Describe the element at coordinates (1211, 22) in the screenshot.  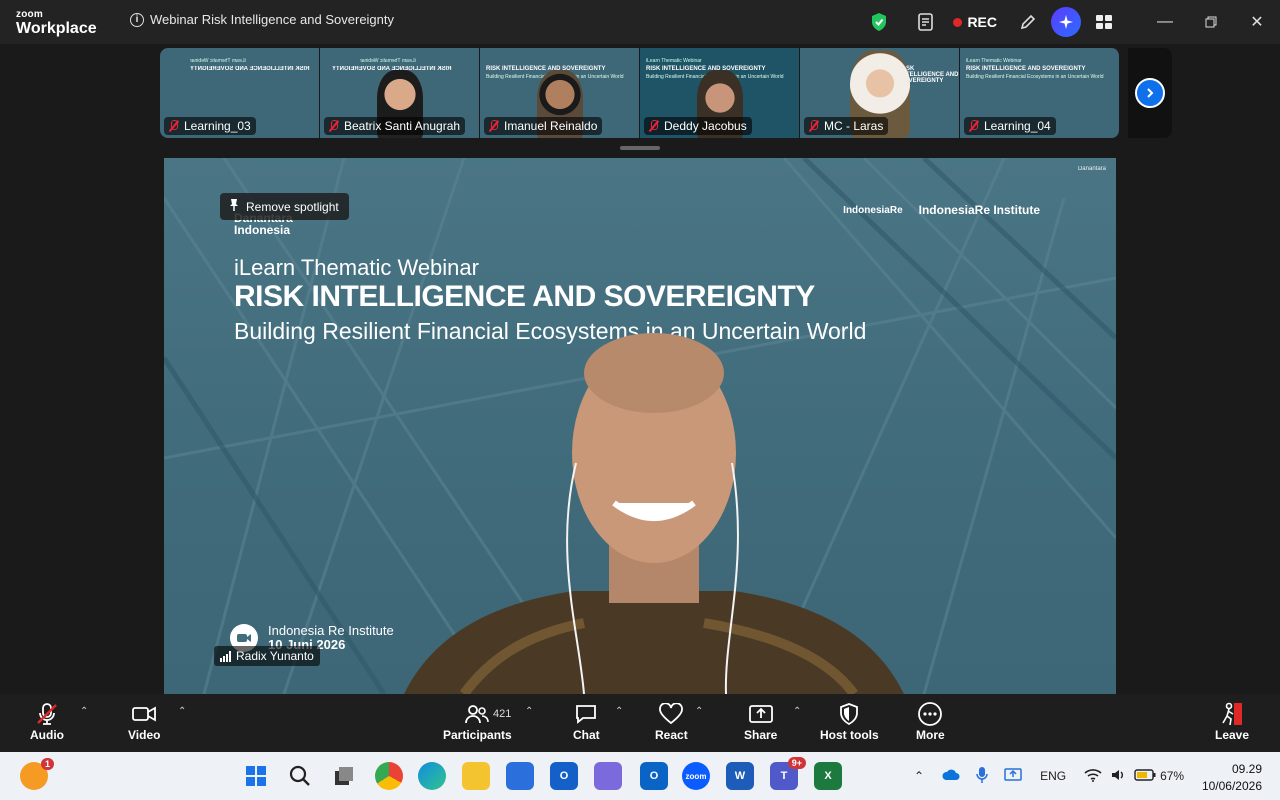
I see `restore-button` at that location.